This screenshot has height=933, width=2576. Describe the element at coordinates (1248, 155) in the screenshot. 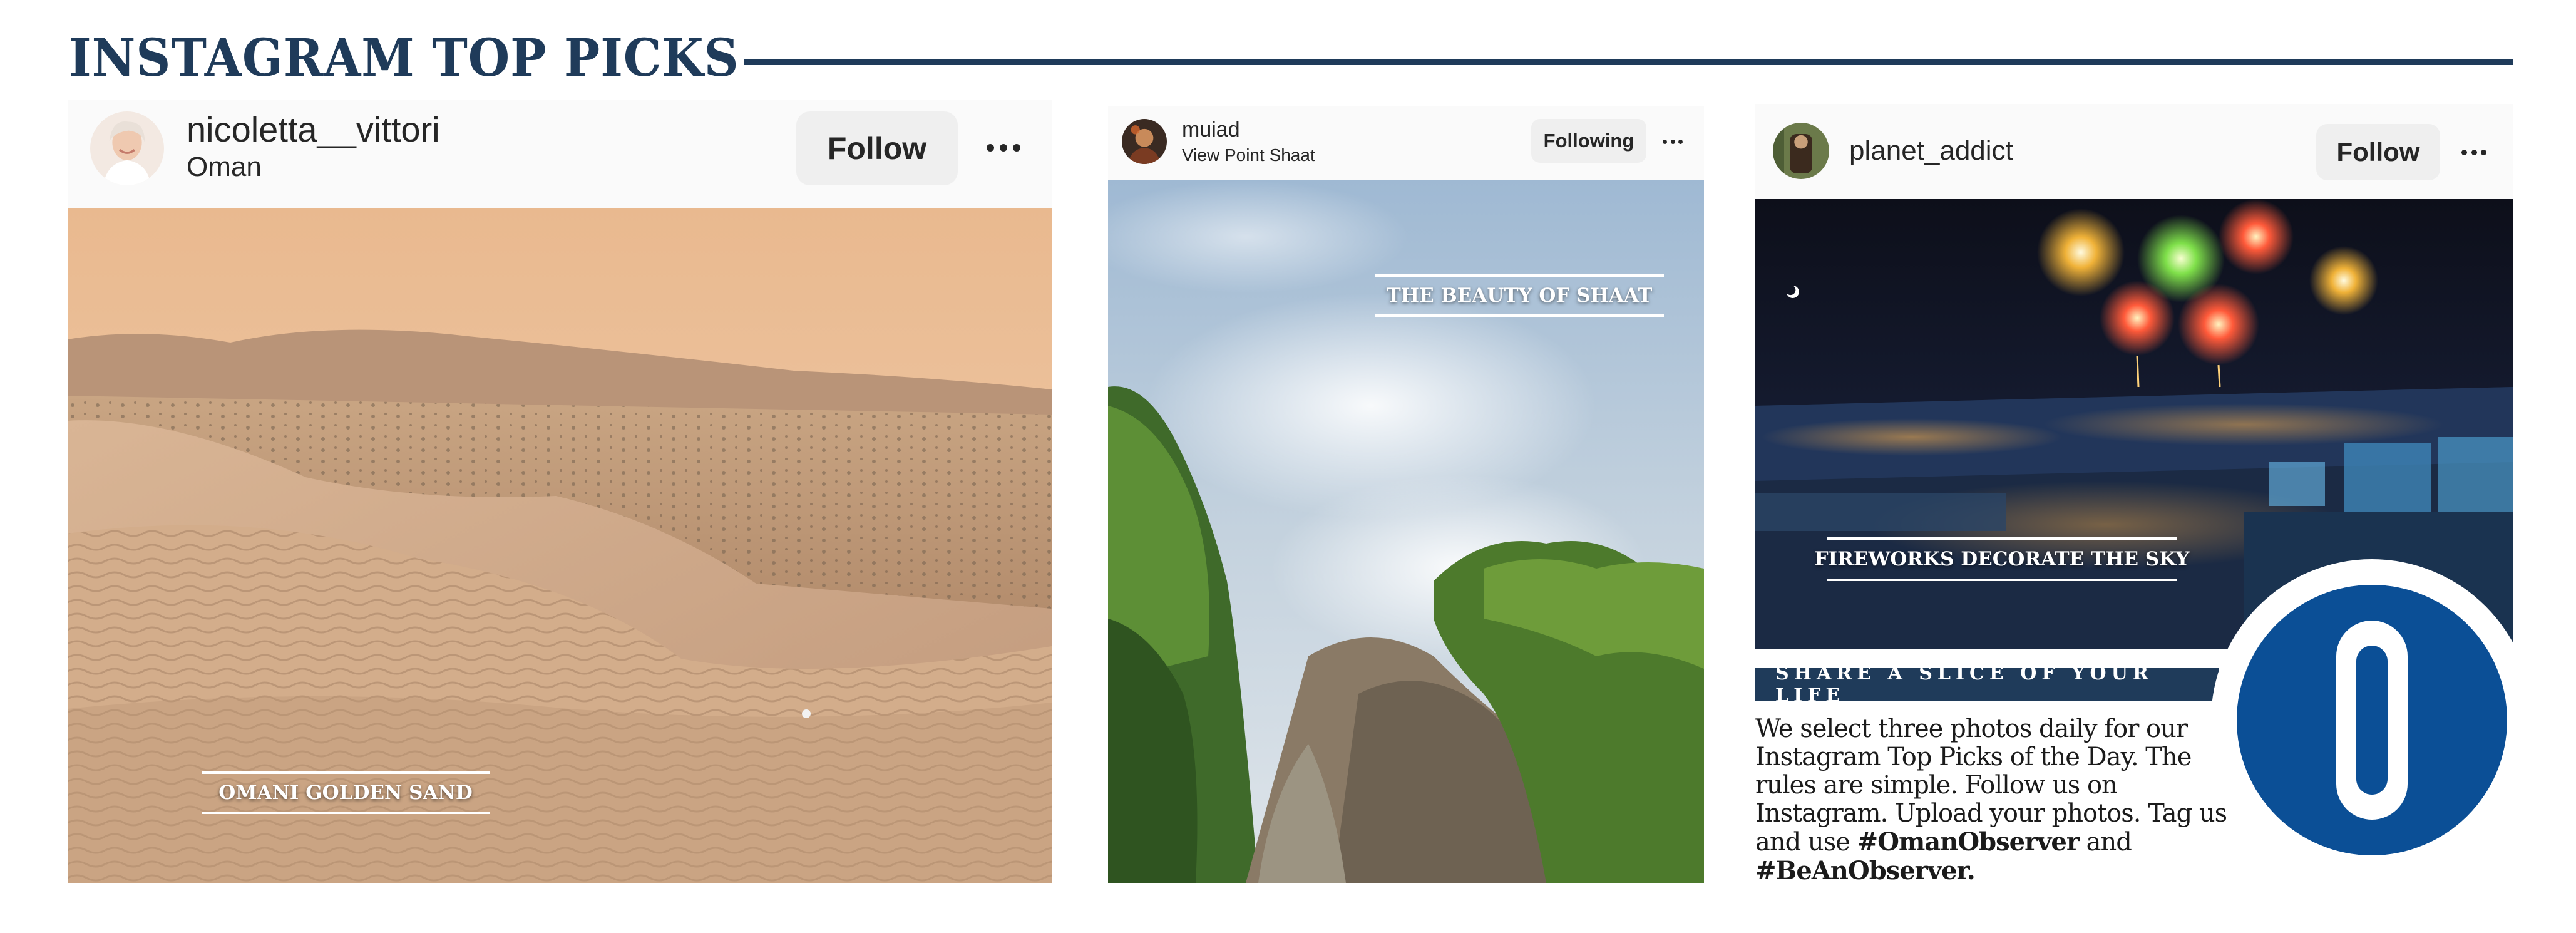

I see `location: View Point Shaat` at that location.